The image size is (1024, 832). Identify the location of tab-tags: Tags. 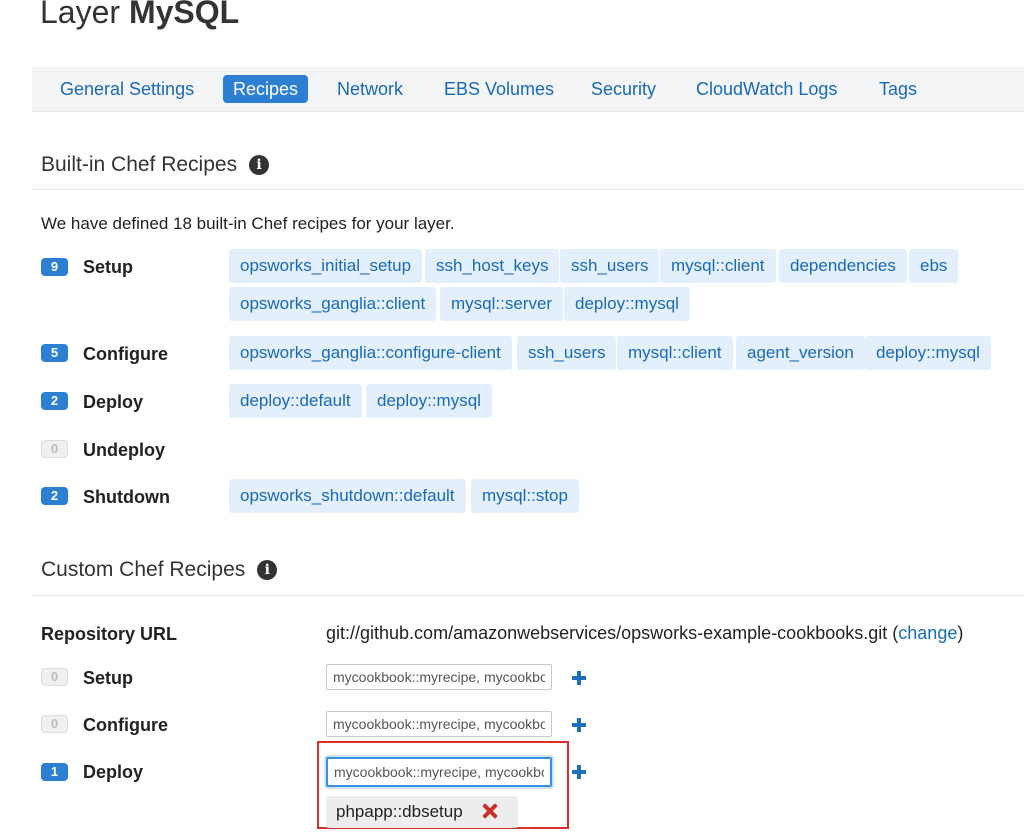
(898, 89).